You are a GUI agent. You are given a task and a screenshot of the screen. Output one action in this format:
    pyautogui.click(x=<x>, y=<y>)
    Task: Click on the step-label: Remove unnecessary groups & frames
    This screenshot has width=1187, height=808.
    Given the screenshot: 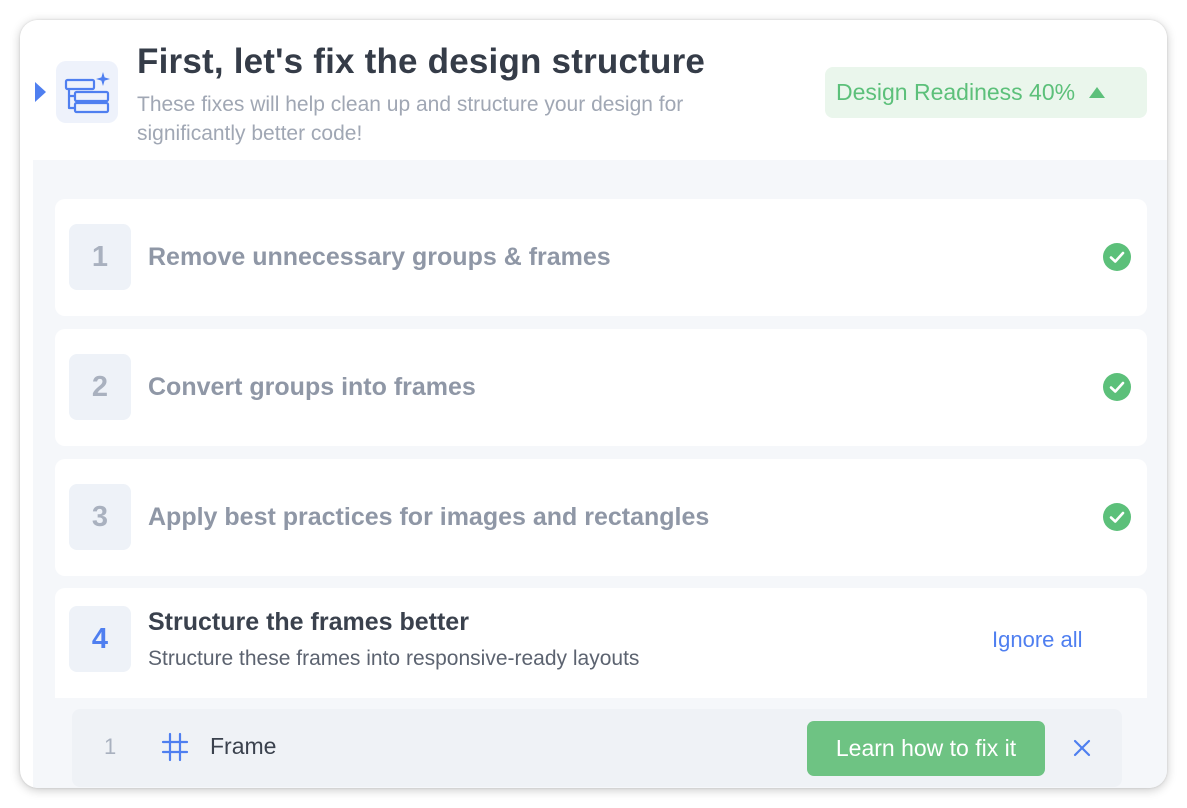 What is the action you would take?
    pyautogui.click(x=379, y=257)
    